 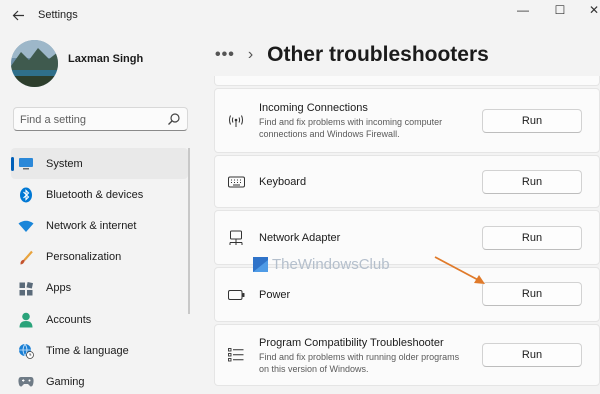 What do you see at coordinates (91, 225) in the screenshot?
I see `sidebar-item-label: Network & internet` at bounding box center [91, 225].